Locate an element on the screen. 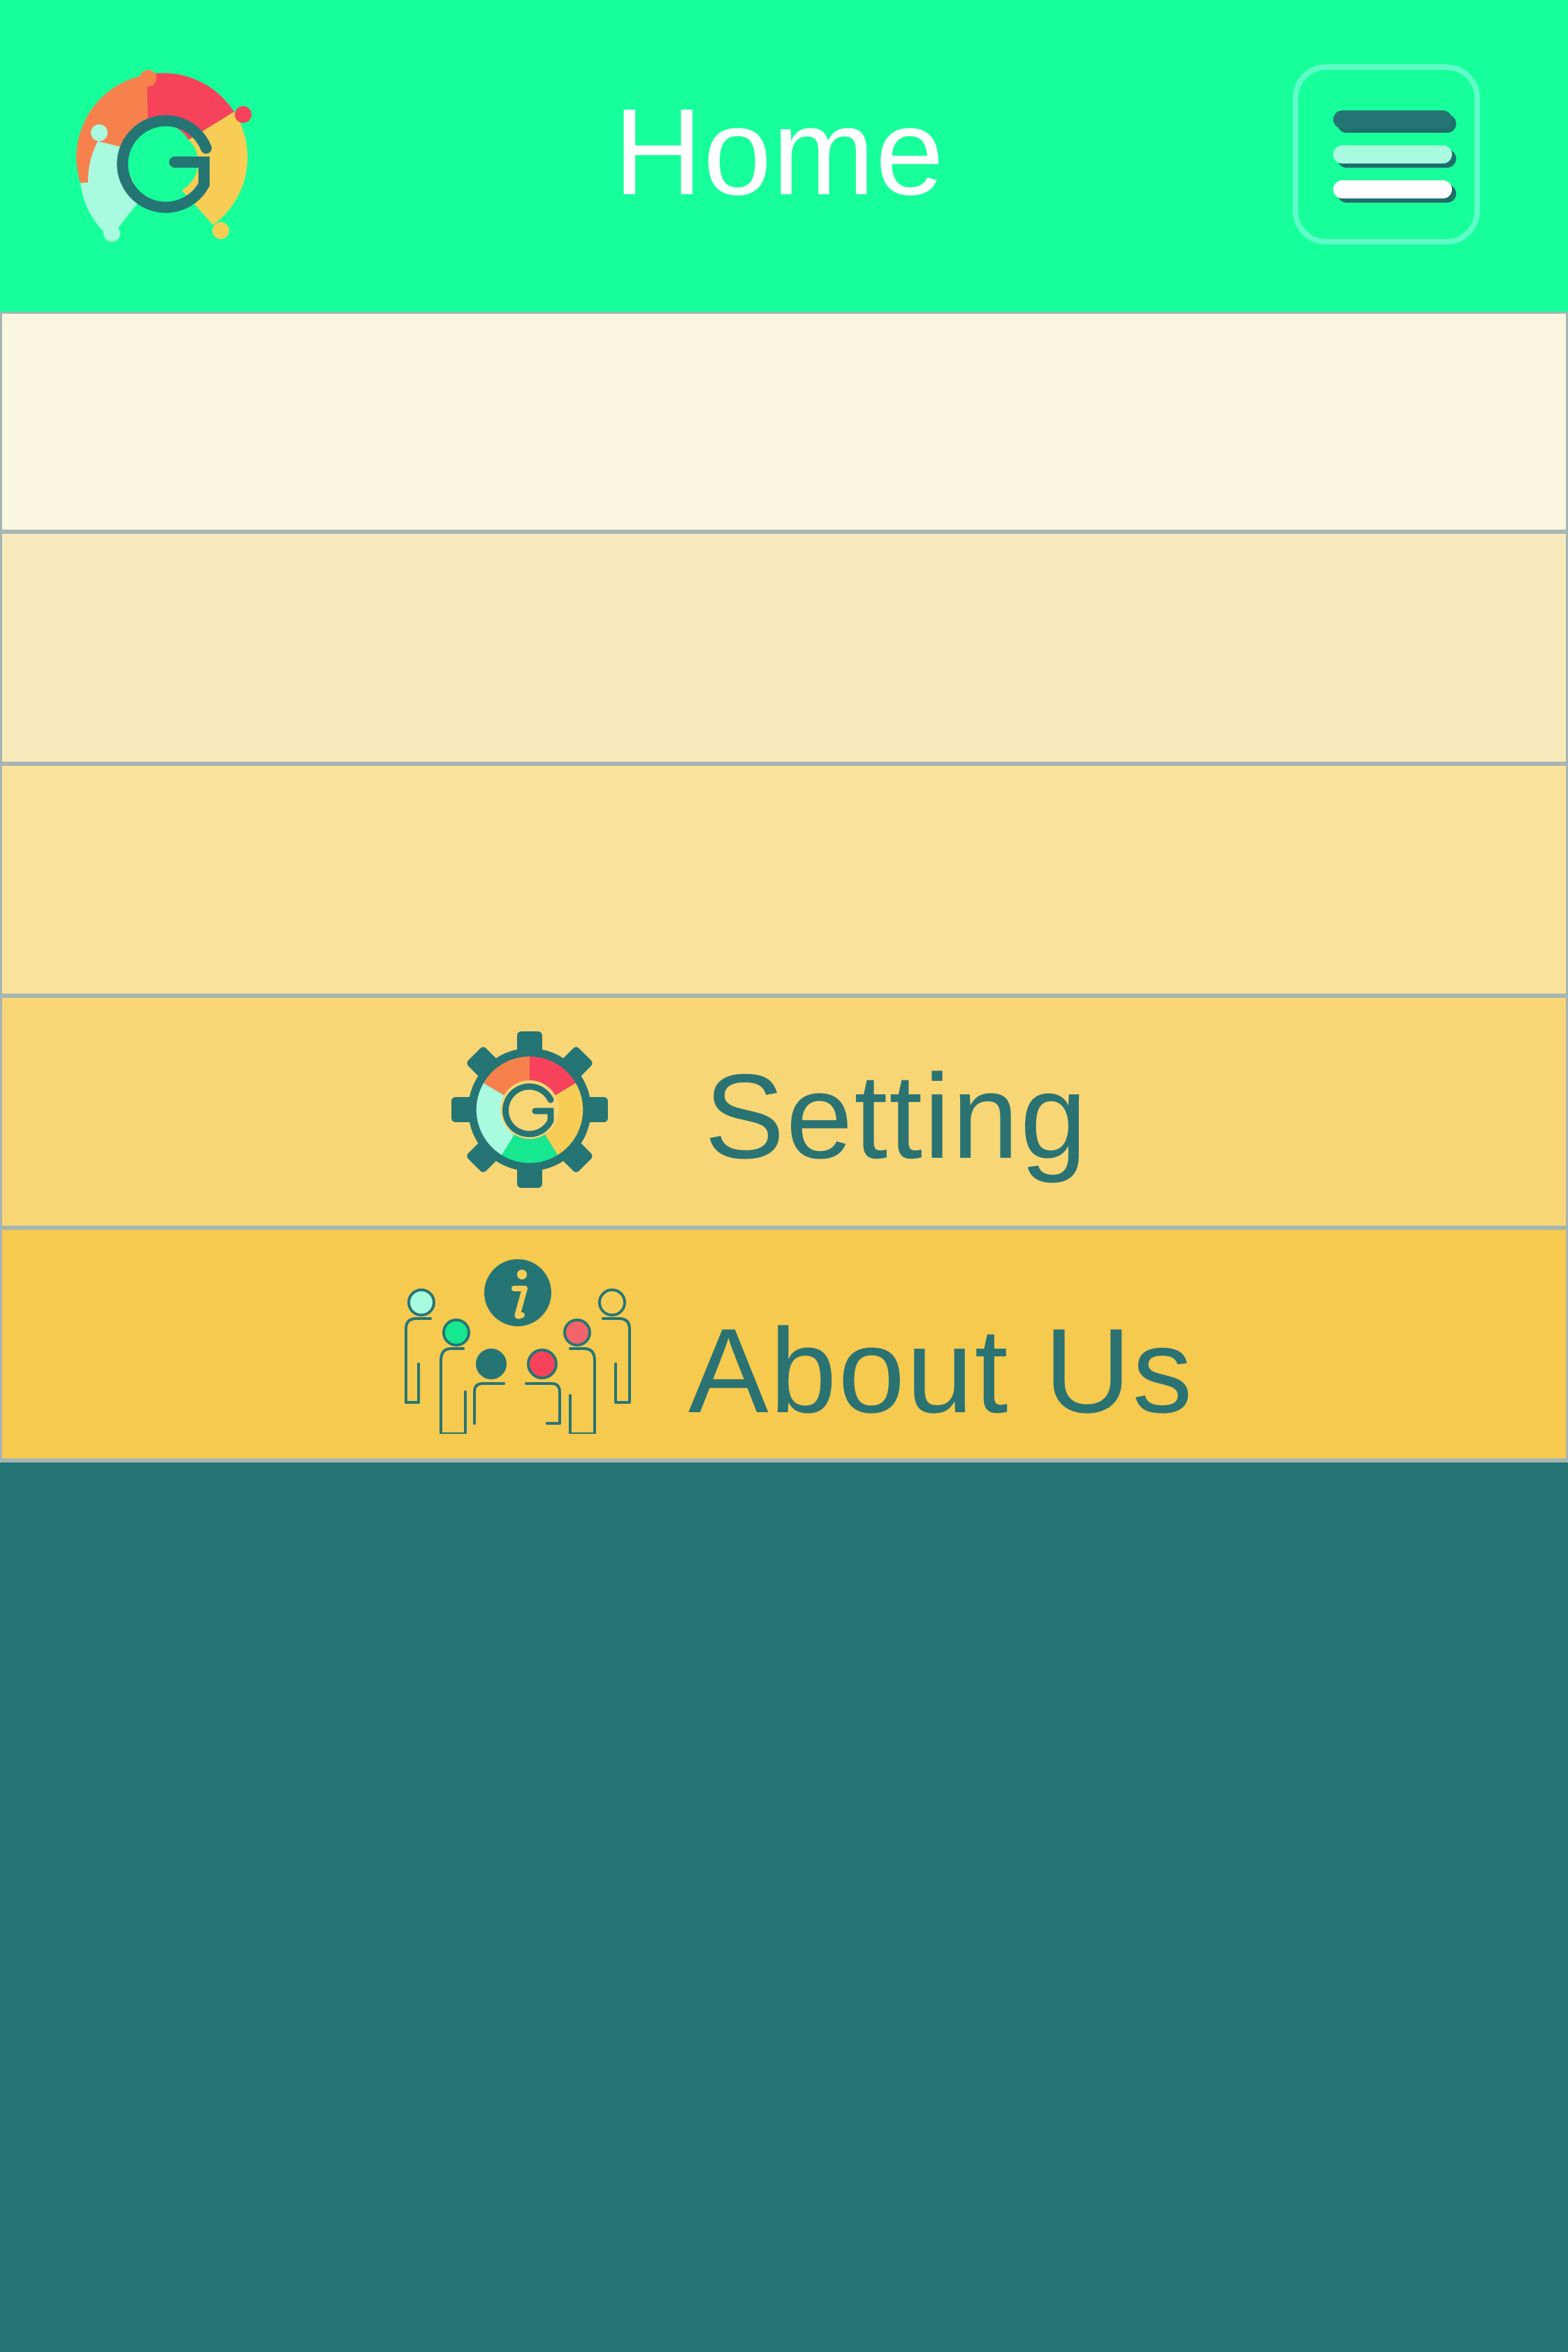  app-header: Home is located at coordinates (784, 156).